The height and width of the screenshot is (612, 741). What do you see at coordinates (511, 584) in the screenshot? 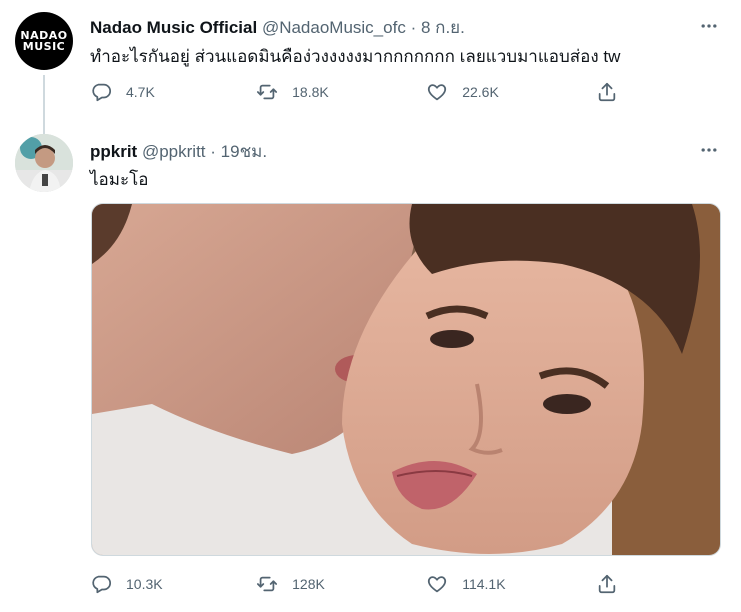
I see `like-button: 114.1K` at bounding box center [511, 584].